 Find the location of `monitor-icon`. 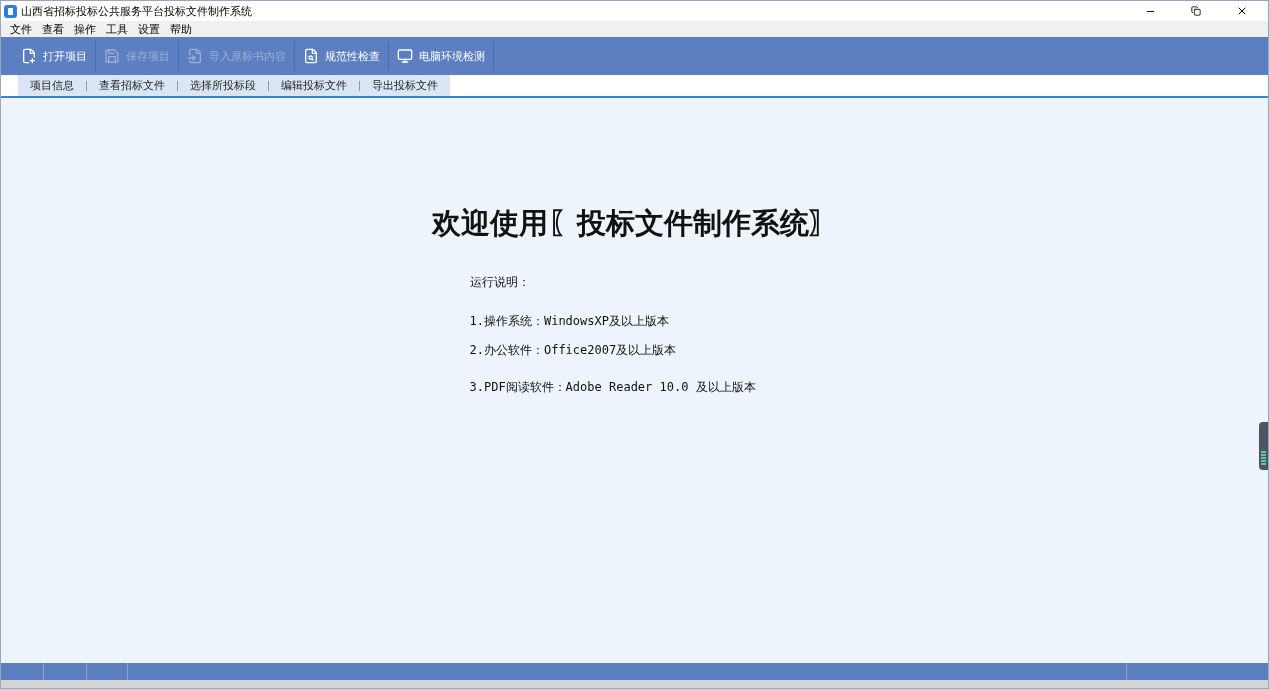

monitor-icon is located at coordinates (405, 56).